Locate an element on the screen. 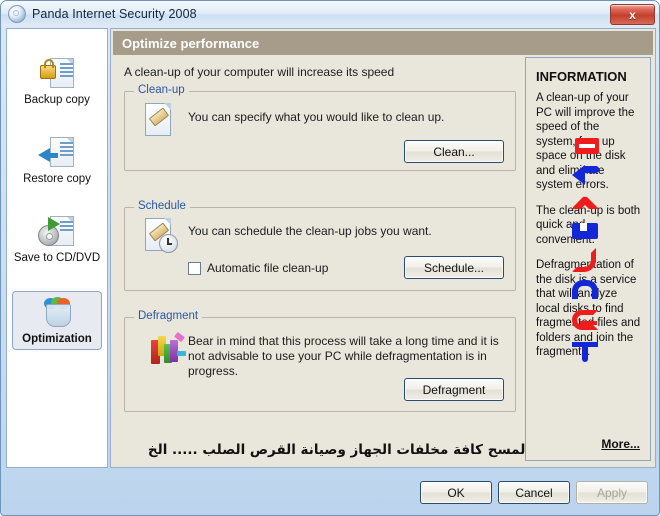 The width and height of the screenshot is (660, 516). page-eraser-icon is located at coordinates (159, 121).